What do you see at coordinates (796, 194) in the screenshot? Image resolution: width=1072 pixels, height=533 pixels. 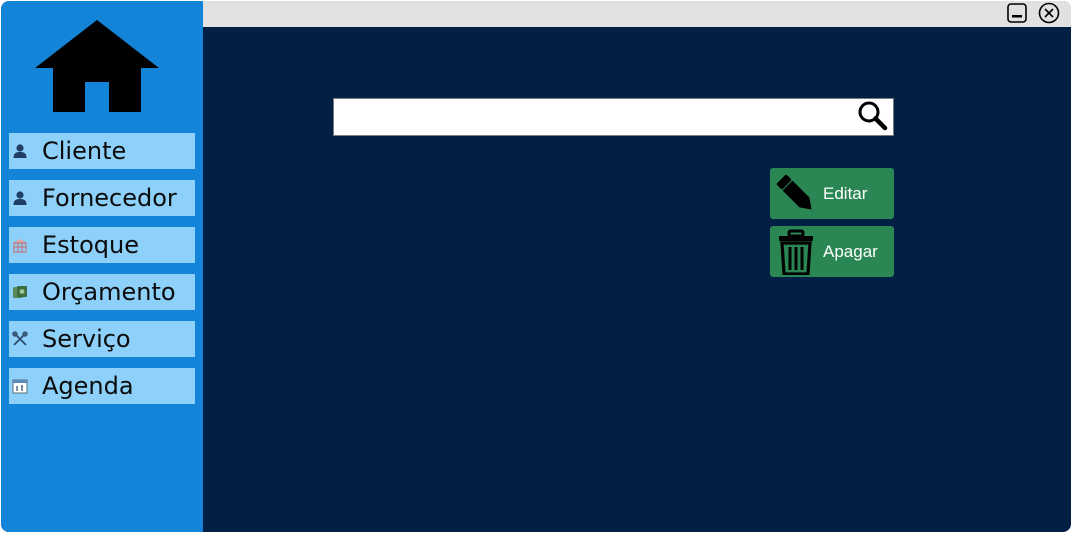 I see `pencil-icon` at bounding box center [796, 194].